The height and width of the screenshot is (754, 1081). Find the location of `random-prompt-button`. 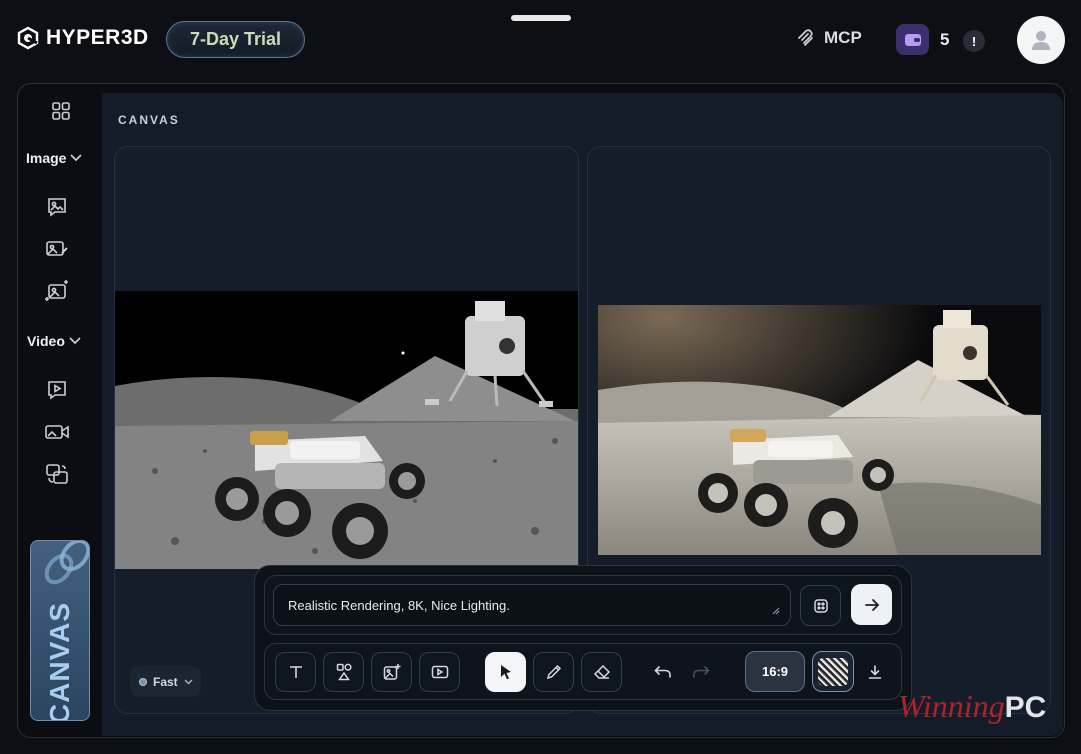

random-prompt-button is located at coordinates (820, 605).